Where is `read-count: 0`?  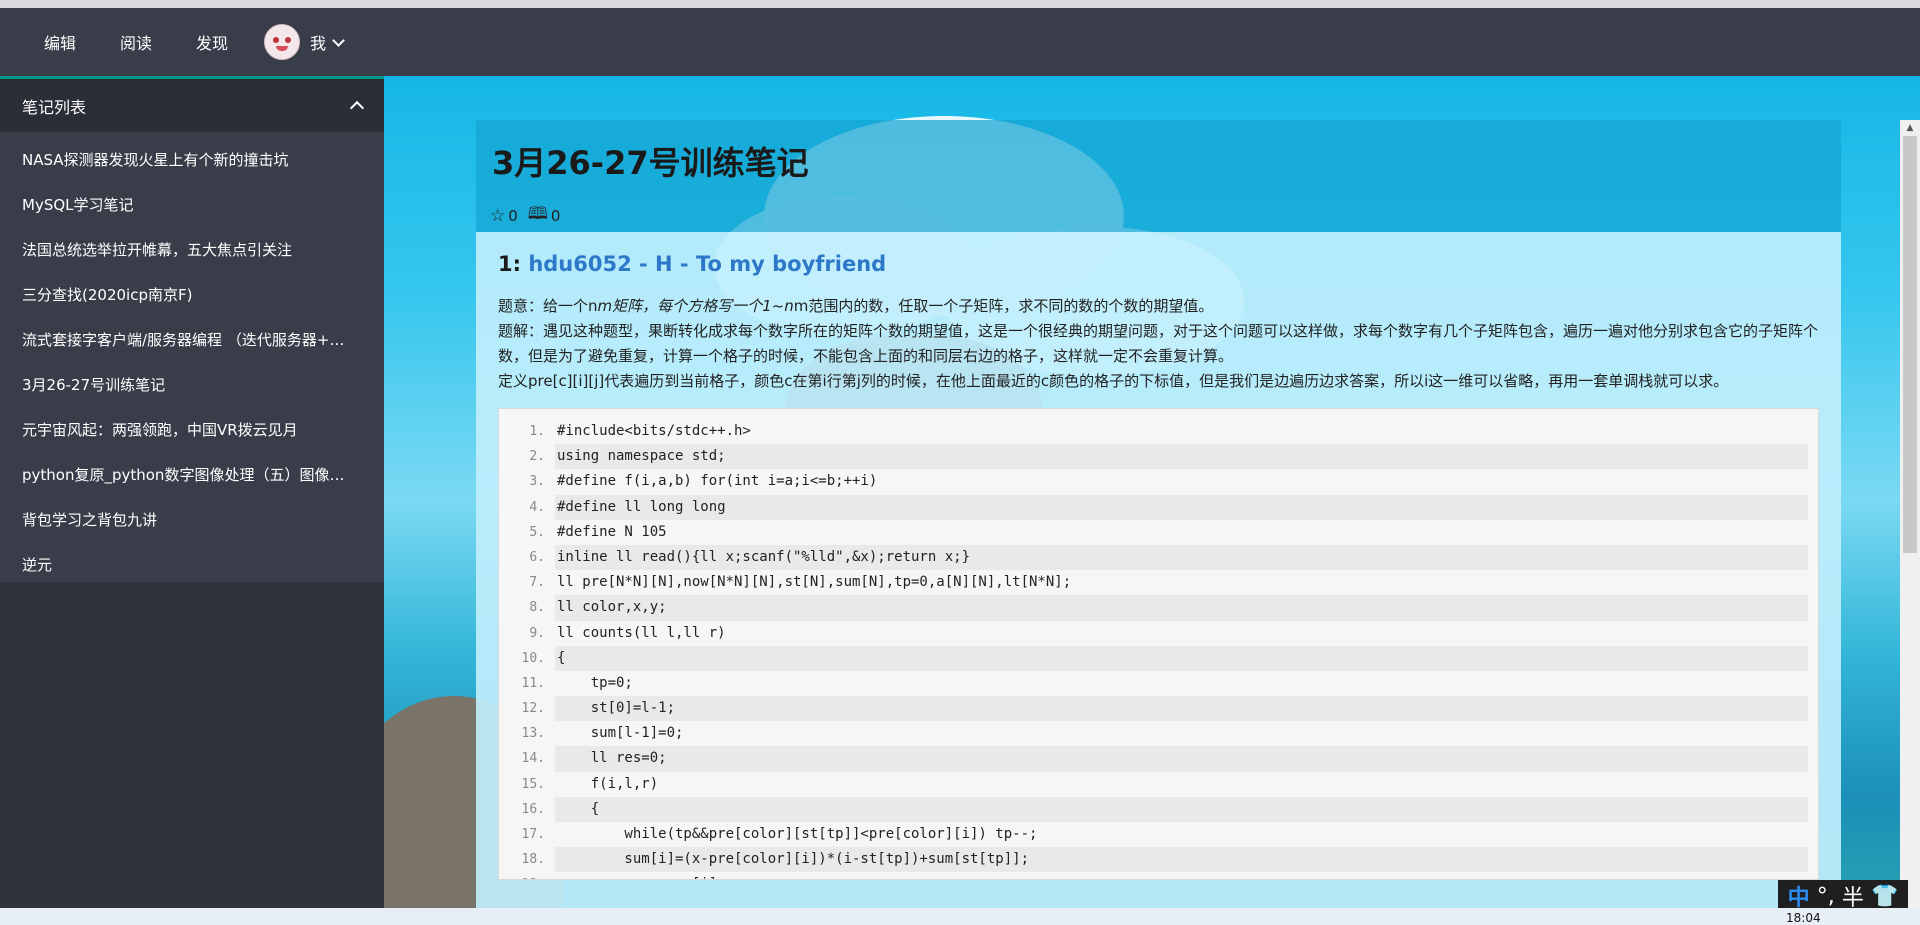
read-count: 0 is located at coordinates (555, 215).